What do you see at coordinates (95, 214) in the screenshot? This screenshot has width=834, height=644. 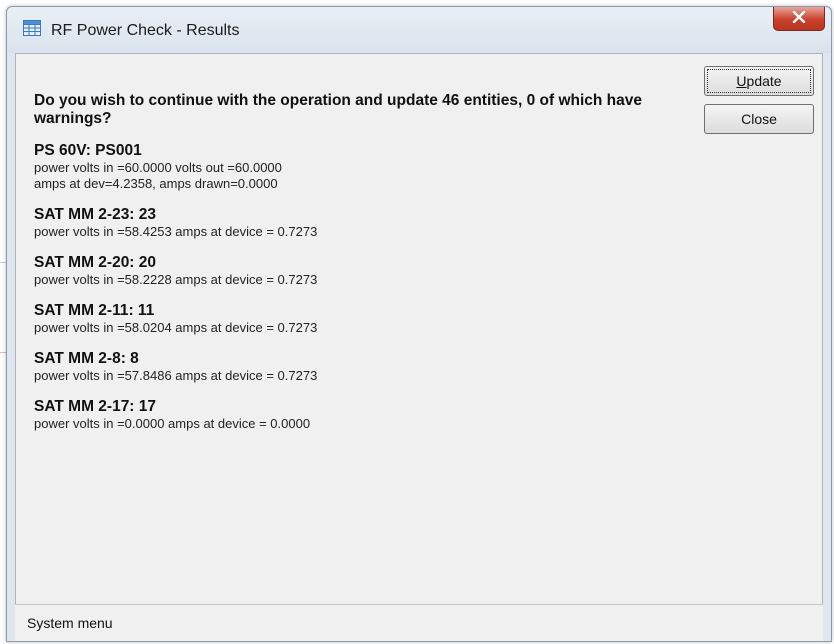 I see `entity-name: SAT MM 2-23: 23` at bounding box center [95, 214].